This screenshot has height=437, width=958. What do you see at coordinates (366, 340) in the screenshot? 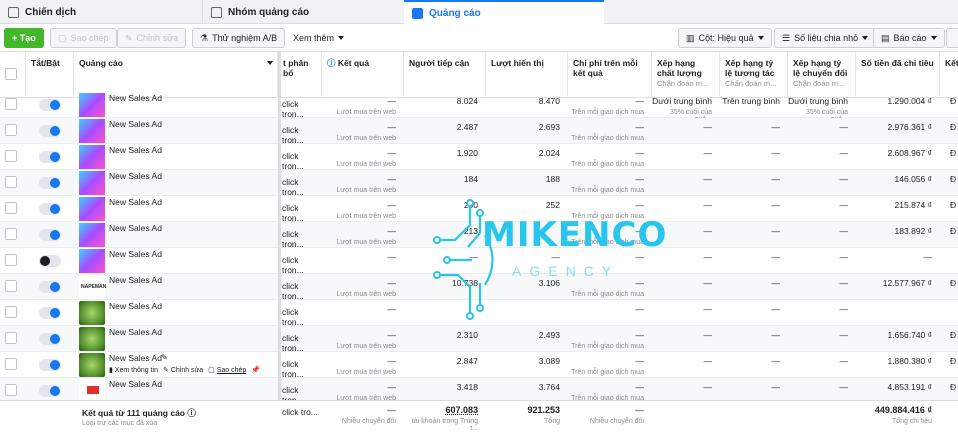
I see `results-cell: — Lượt mua trên web` at bounding box center [366, 340].